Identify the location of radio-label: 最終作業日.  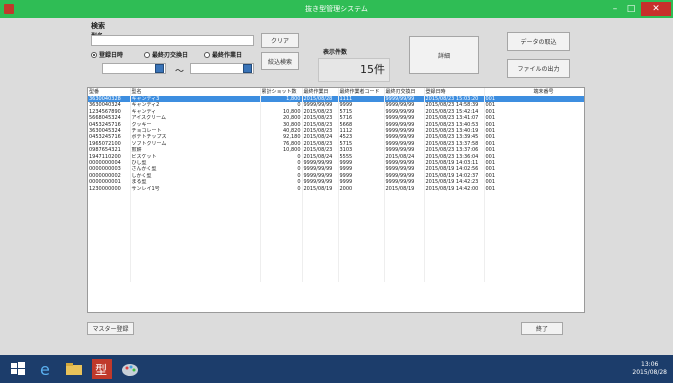
(227, 55).